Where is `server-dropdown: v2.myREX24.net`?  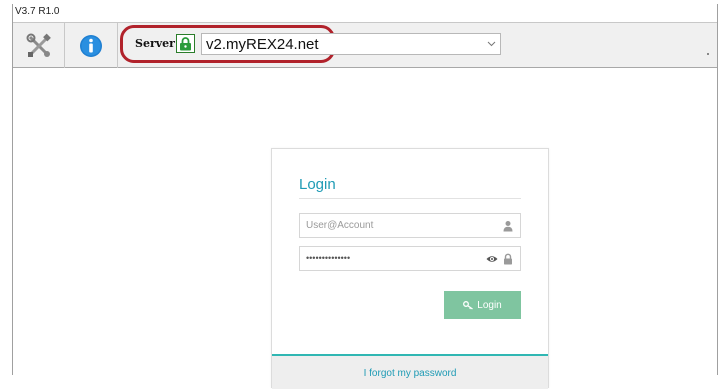 server-dropdown: v2.myREX24.net is located at coordinates (351, 44).